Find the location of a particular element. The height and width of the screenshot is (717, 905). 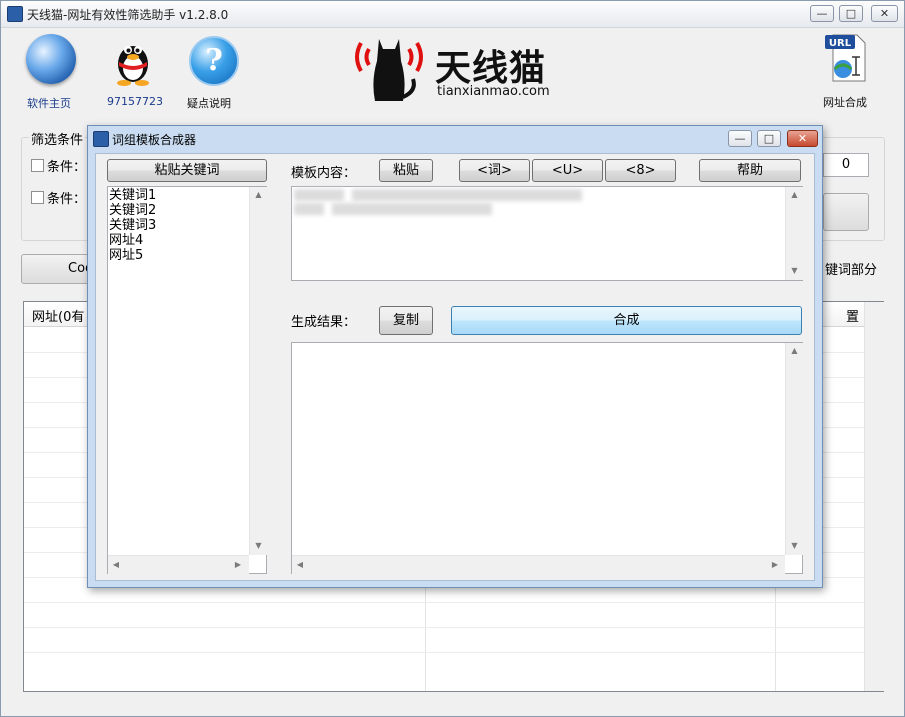

keyword-line: 关键词3 is located at coordinates (133, 225).